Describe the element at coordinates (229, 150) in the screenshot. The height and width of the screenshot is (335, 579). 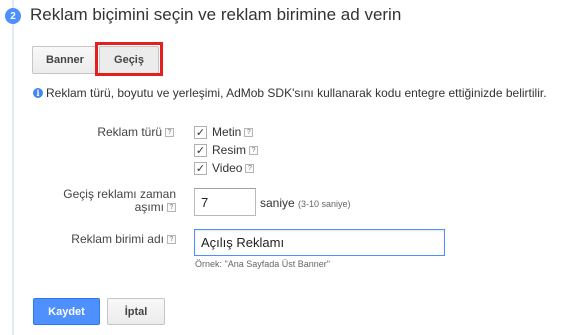
I see `resim-label-text: Resim` at that location.